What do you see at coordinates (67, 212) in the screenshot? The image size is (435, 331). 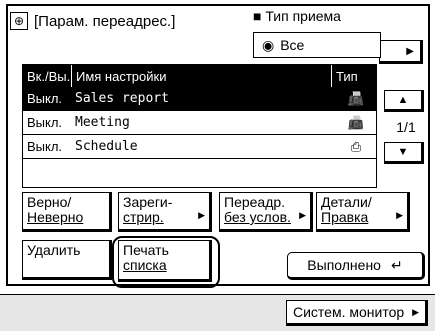 I see `valid-invalid-button: Верно/ Неверно` at bounding box center [67, 212].